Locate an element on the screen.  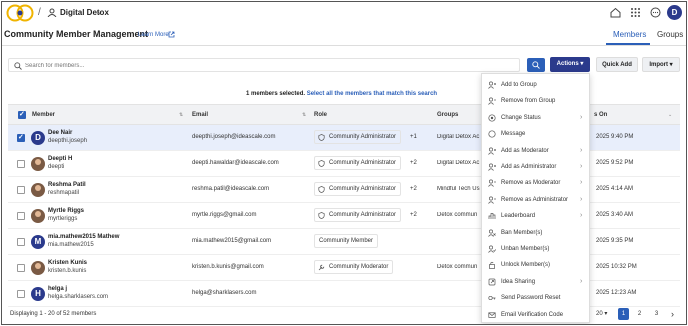
page-button-3: 3 is located at coordinates (656, 314).